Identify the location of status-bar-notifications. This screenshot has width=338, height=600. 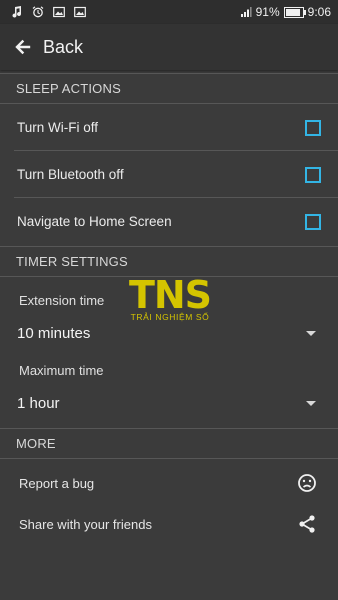
(43, 12).